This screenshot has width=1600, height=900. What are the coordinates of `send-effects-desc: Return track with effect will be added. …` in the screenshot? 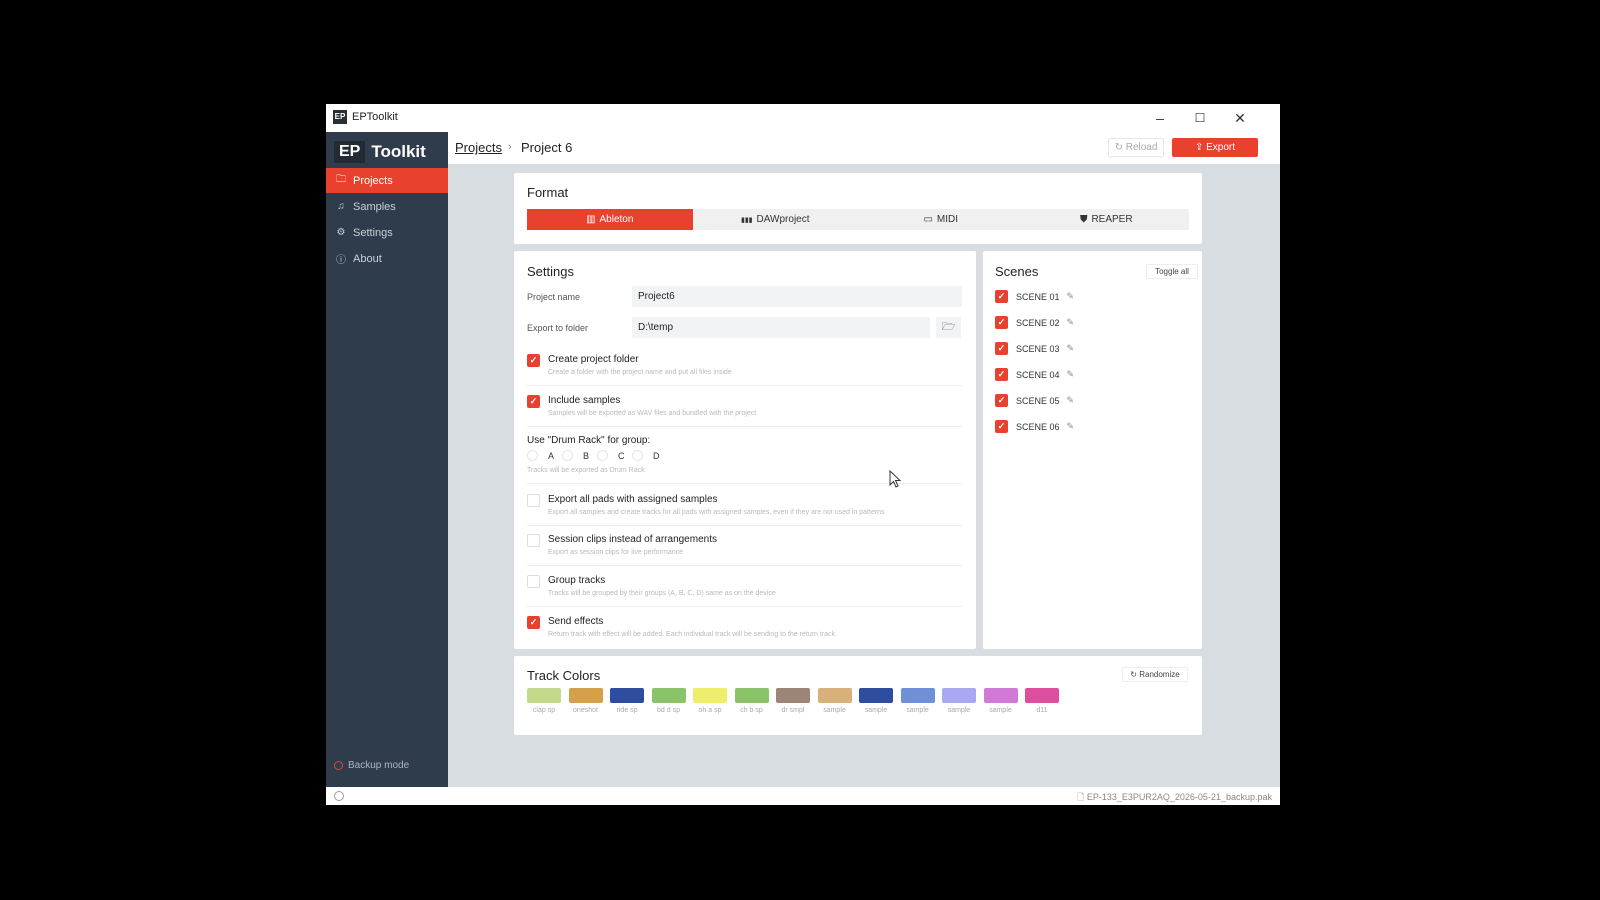 It's located at (692, 634).